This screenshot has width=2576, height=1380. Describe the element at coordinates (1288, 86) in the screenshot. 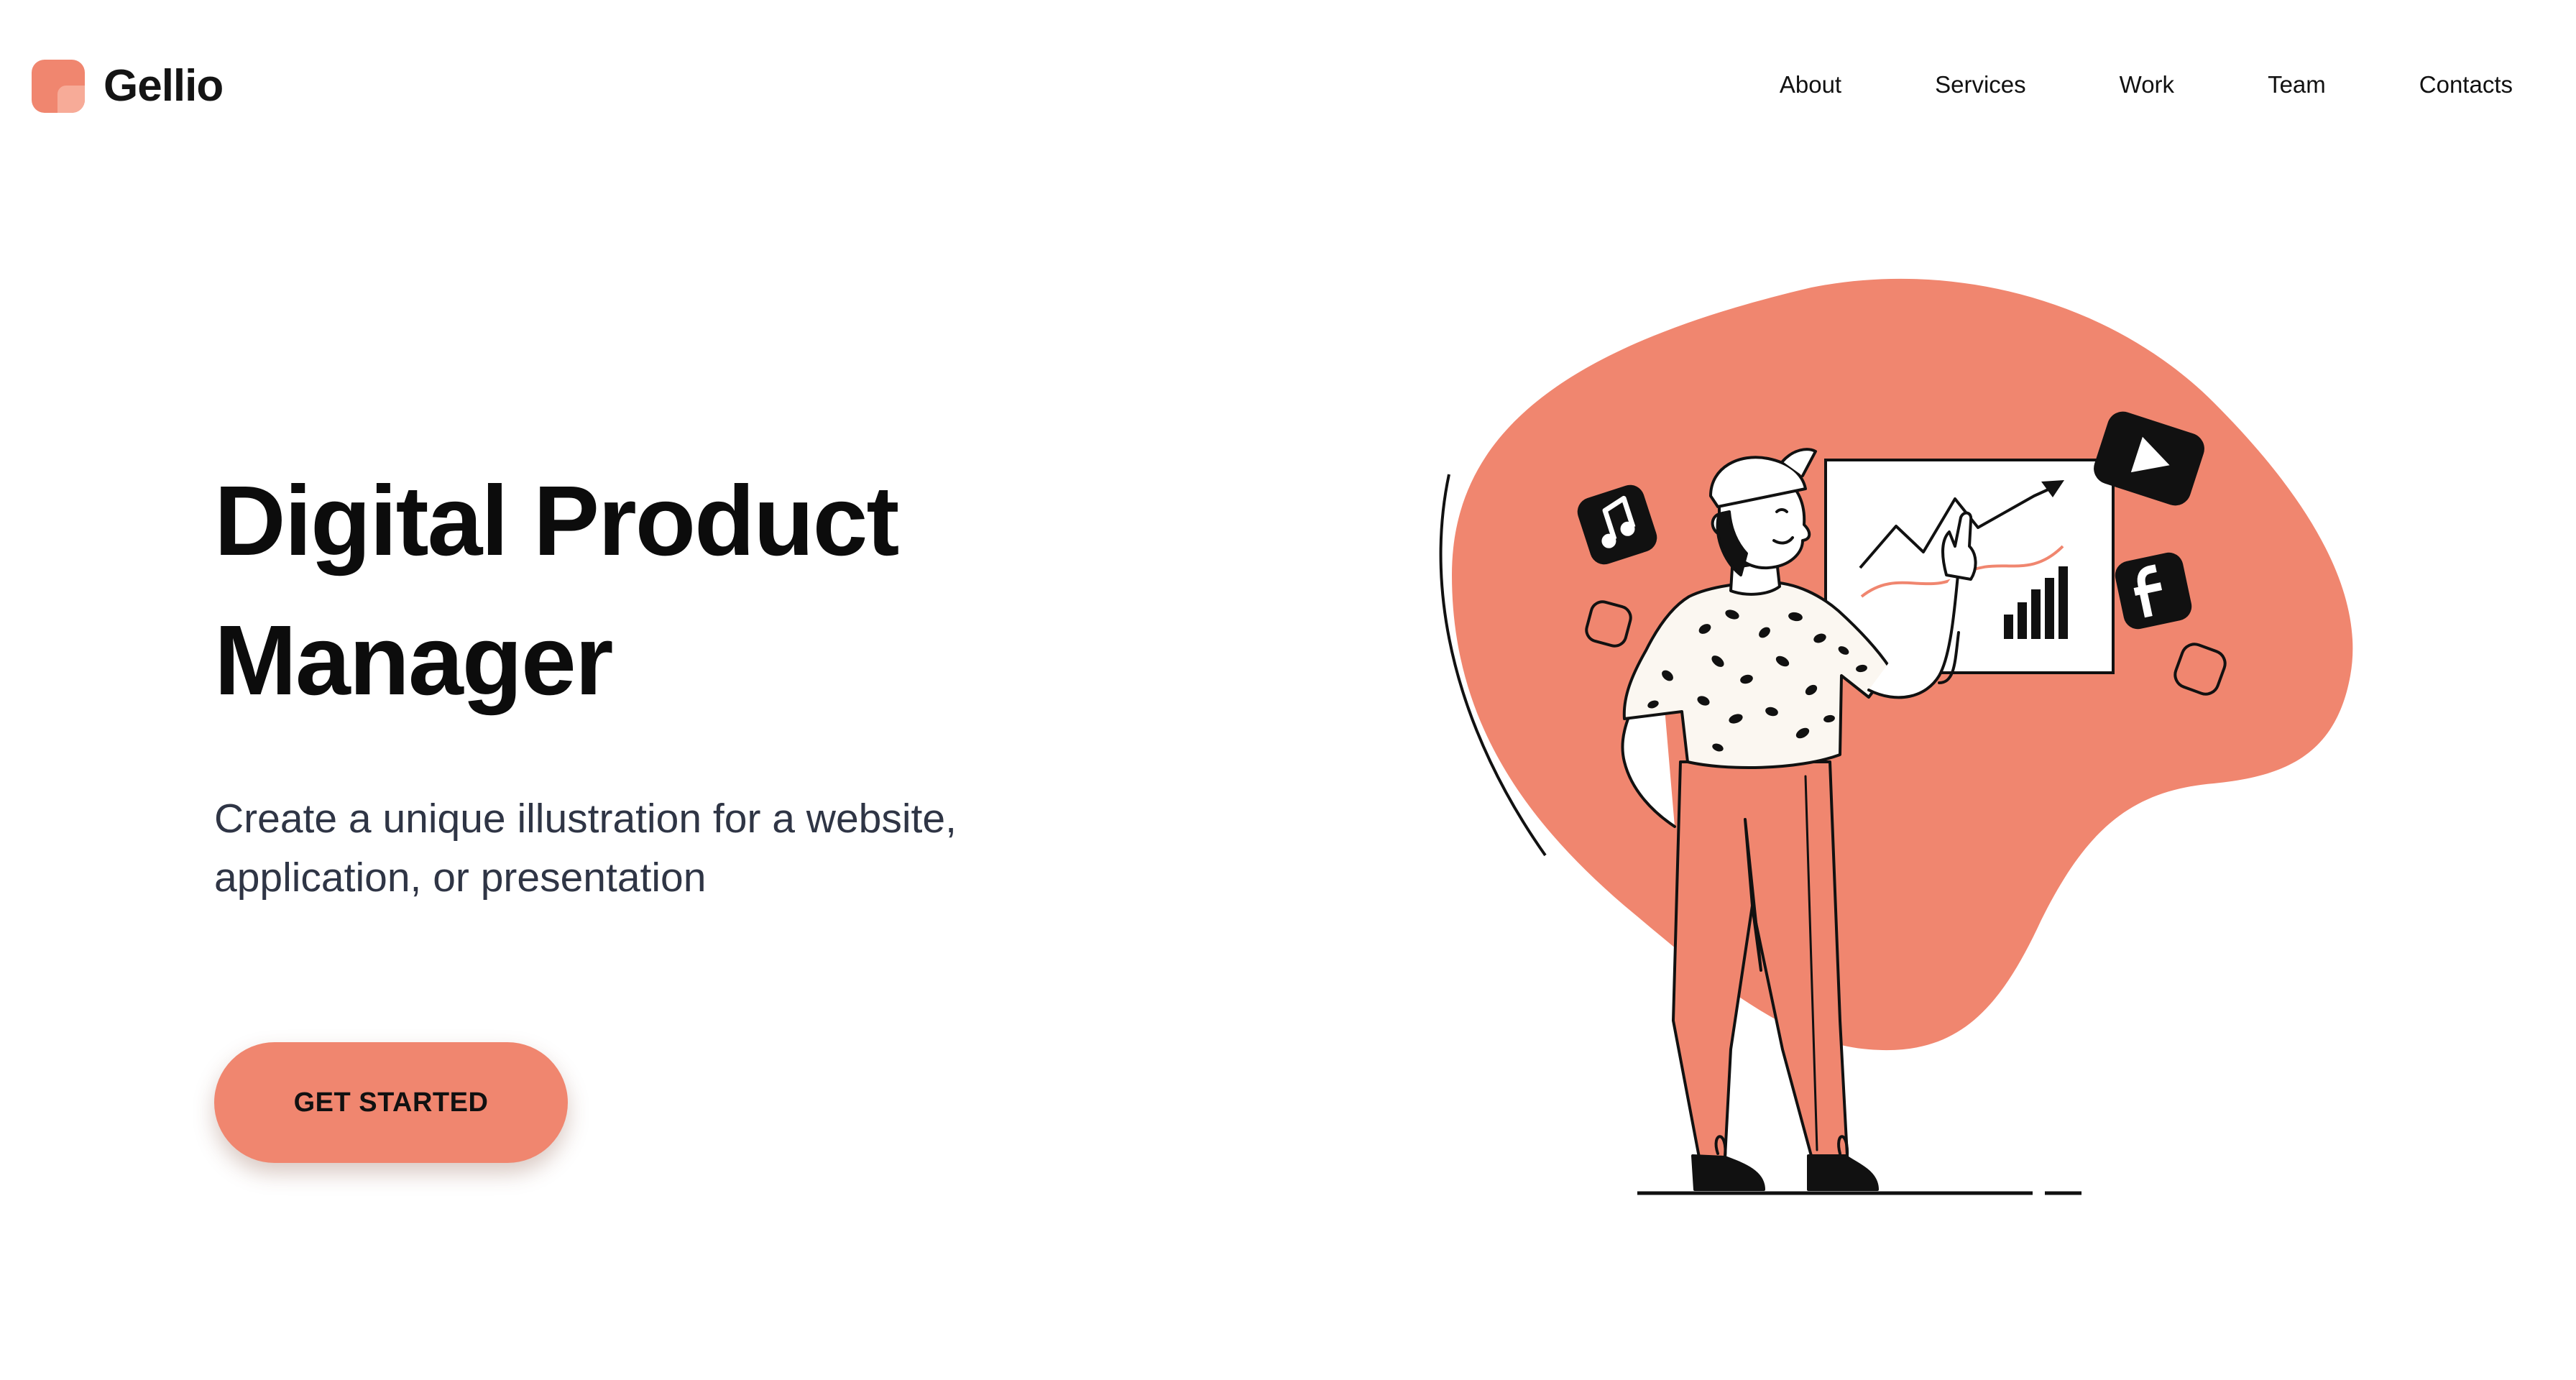

I see `site-header: Gellio About Services Work Team Contacts` at that location.